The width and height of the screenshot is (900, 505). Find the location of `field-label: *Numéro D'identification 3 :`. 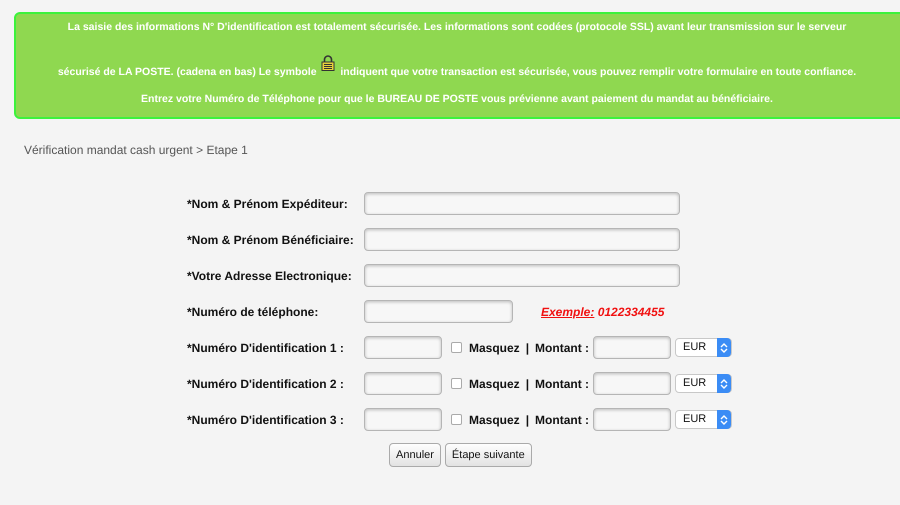

field-label: *Numéro D'identification 3 : is located at coordinates (266, 420).